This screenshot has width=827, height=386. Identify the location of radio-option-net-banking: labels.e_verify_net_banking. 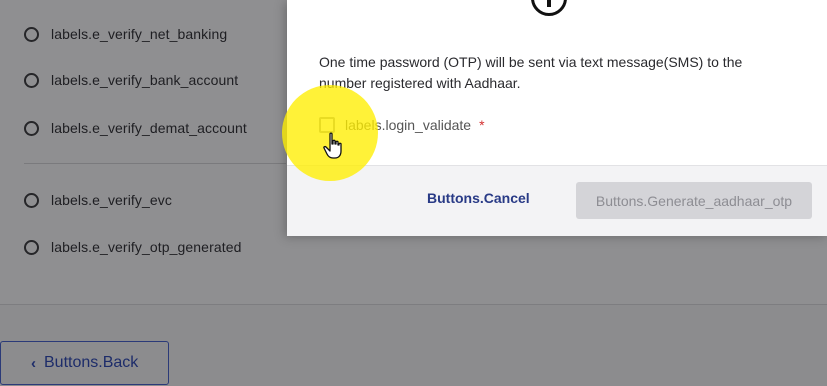
(125, 34).